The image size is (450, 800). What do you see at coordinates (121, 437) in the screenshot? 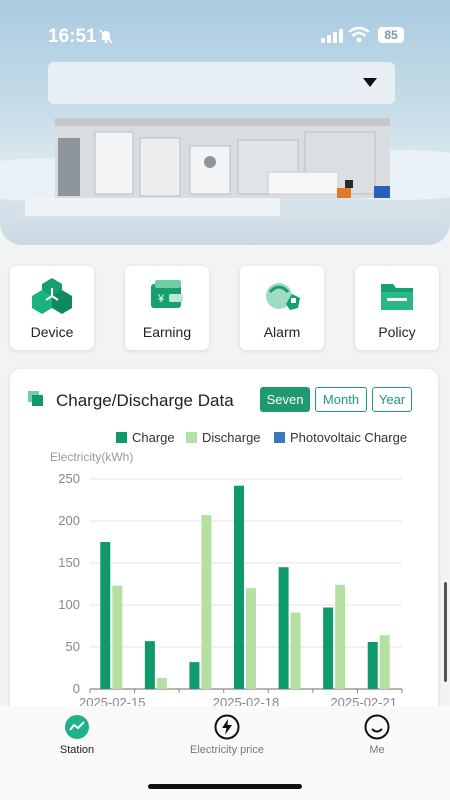
I see `legend-charge-swatch` at bounding box center [121, 437].